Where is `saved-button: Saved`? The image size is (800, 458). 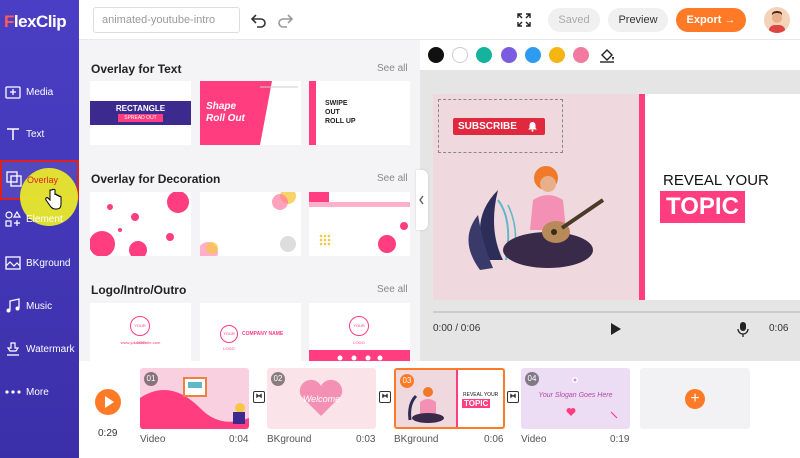
saved-button: Saved is located at coordinates (574, 20).